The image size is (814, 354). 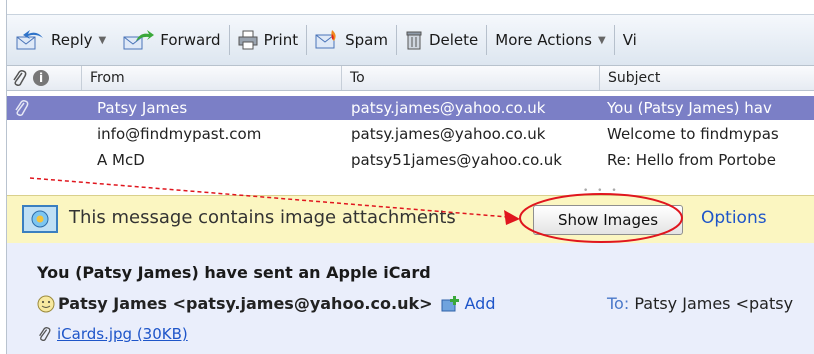 I want to click on row-subject: You (Patsy James) hav, so click(x=689, y=108).